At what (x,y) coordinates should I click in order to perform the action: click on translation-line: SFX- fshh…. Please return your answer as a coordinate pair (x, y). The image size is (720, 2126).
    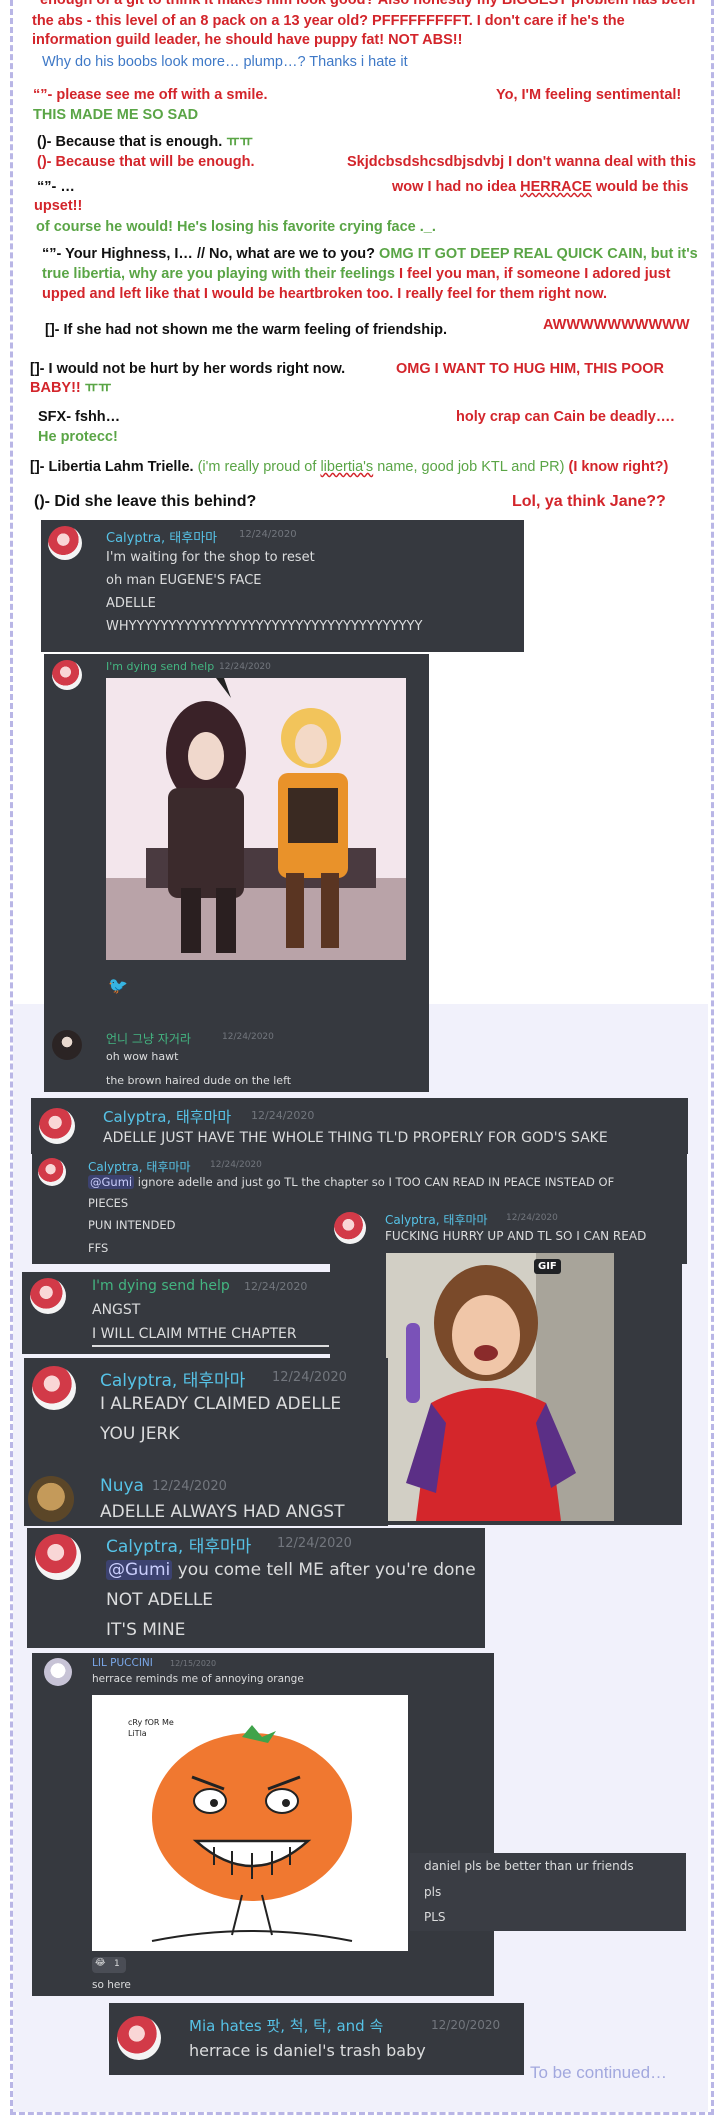
    Looking at the image, I should click on (79, 417).